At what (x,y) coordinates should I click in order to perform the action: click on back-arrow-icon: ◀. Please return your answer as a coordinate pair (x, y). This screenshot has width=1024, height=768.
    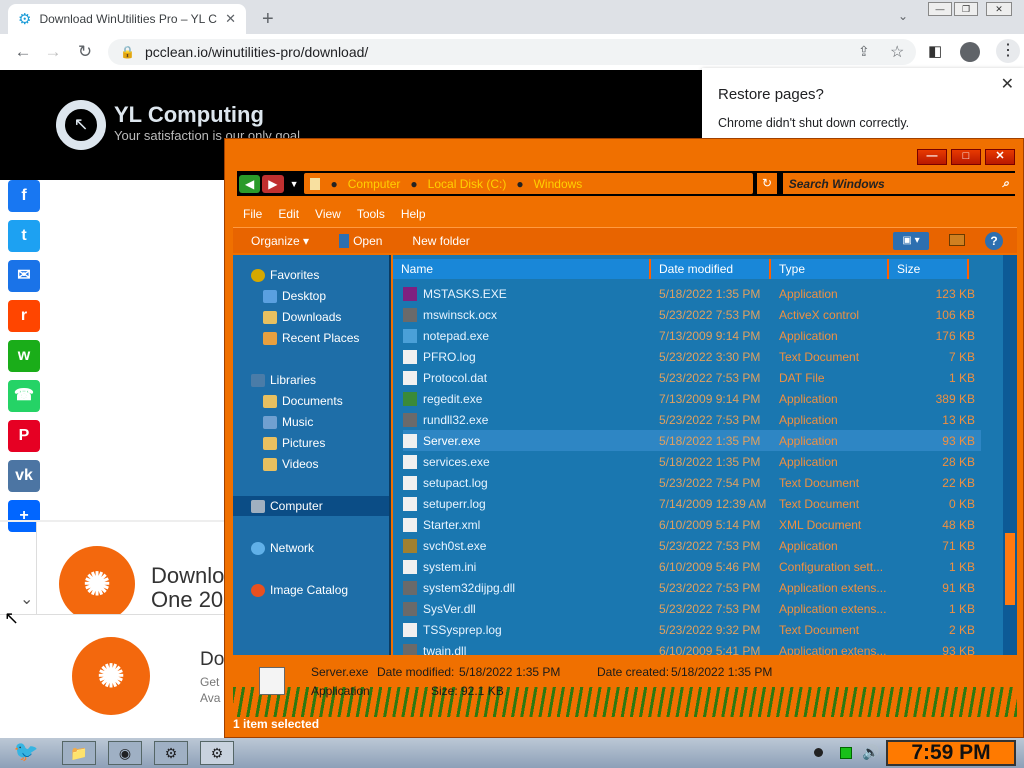
    Looking at the image, I should click on (250, 183).